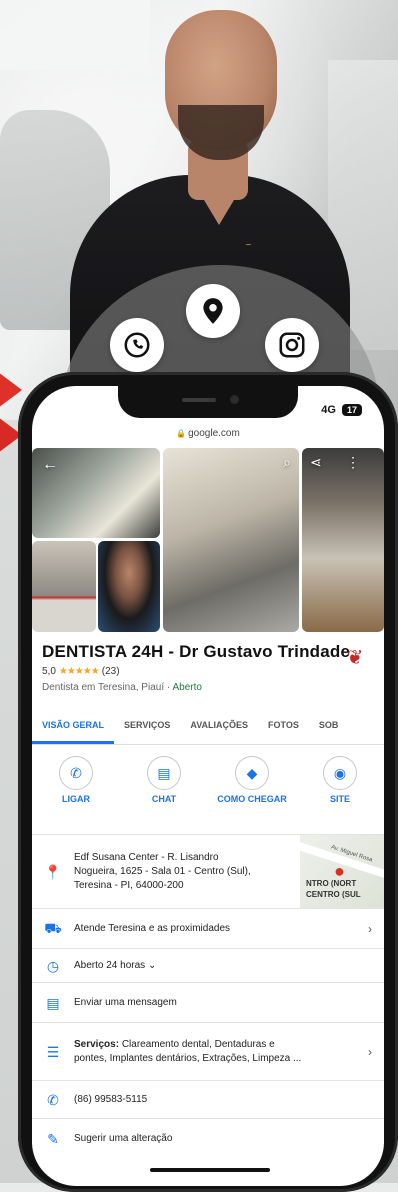  What do you see at coordinates (111, 671) in the screenshot?
I see `review-count: (23)` at bounding box center [111, 671].